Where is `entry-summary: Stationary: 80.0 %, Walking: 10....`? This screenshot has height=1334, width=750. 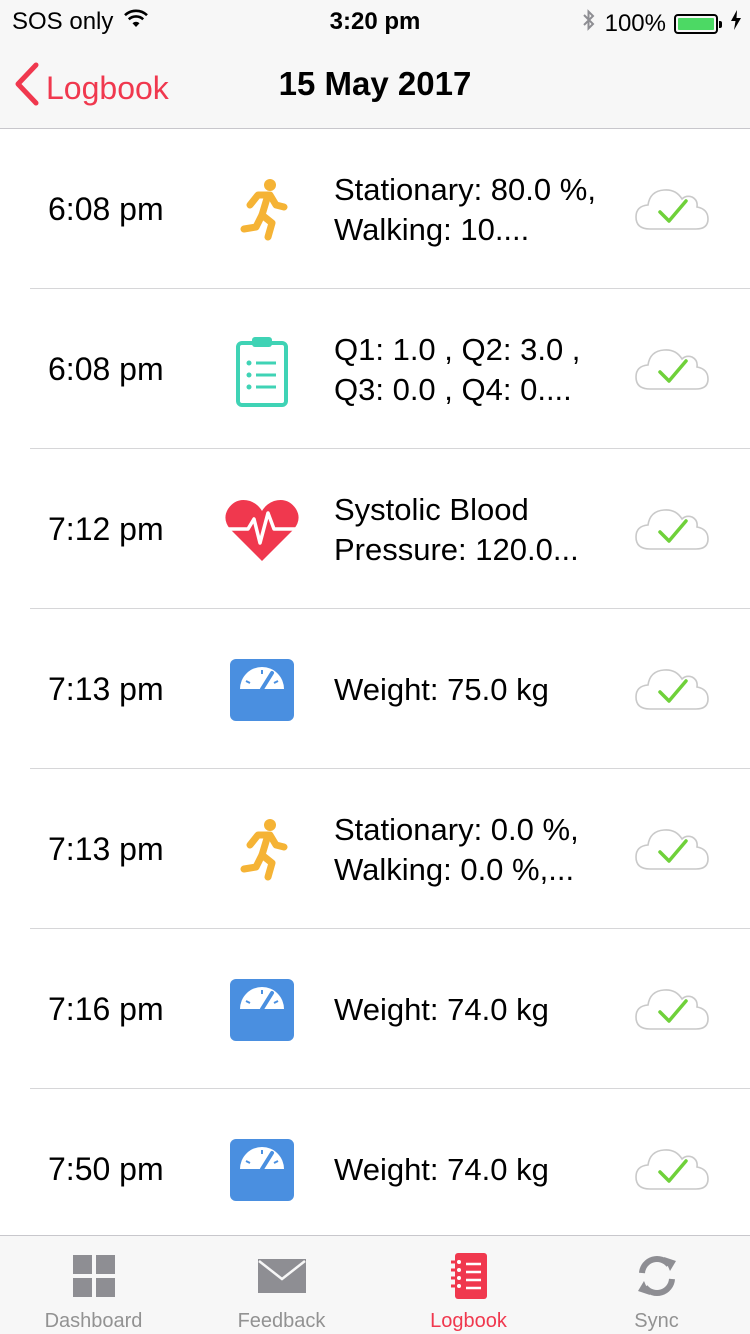
entry-summary: Stationary: 80.0 %, Walking: 10.... is located at coordinates (465, 209).